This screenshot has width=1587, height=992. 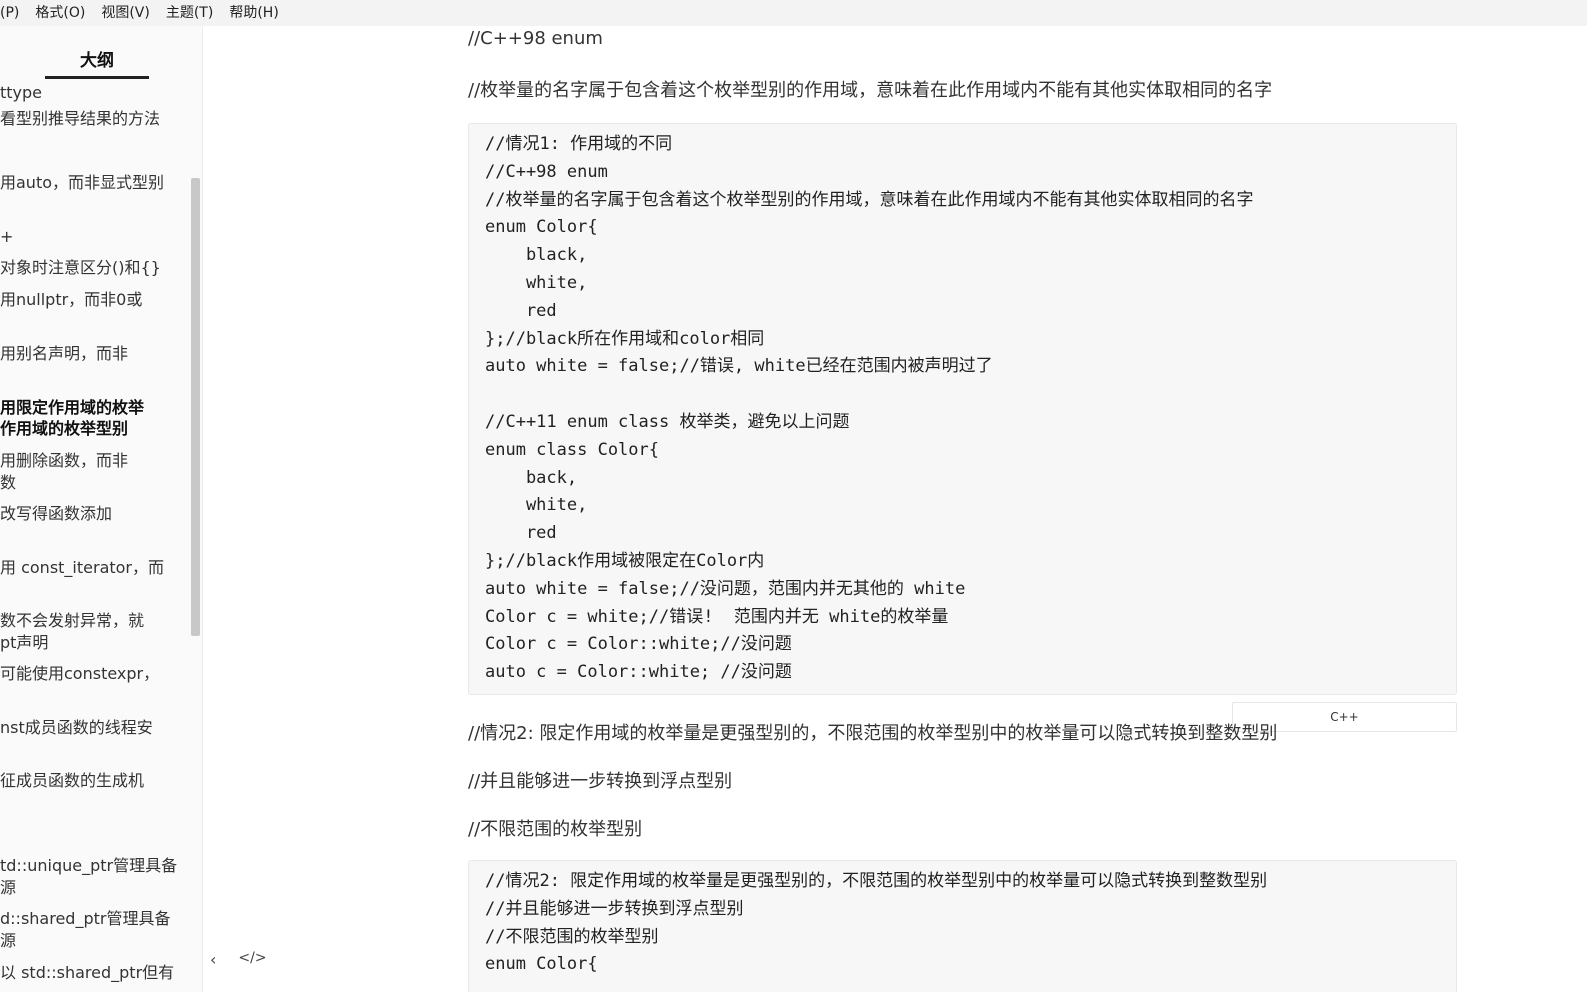 What do you see at coordinates (60, 13) in the screenshot?
I see `menu-item-format: 格式(O)` at bounding box center [60, 13].